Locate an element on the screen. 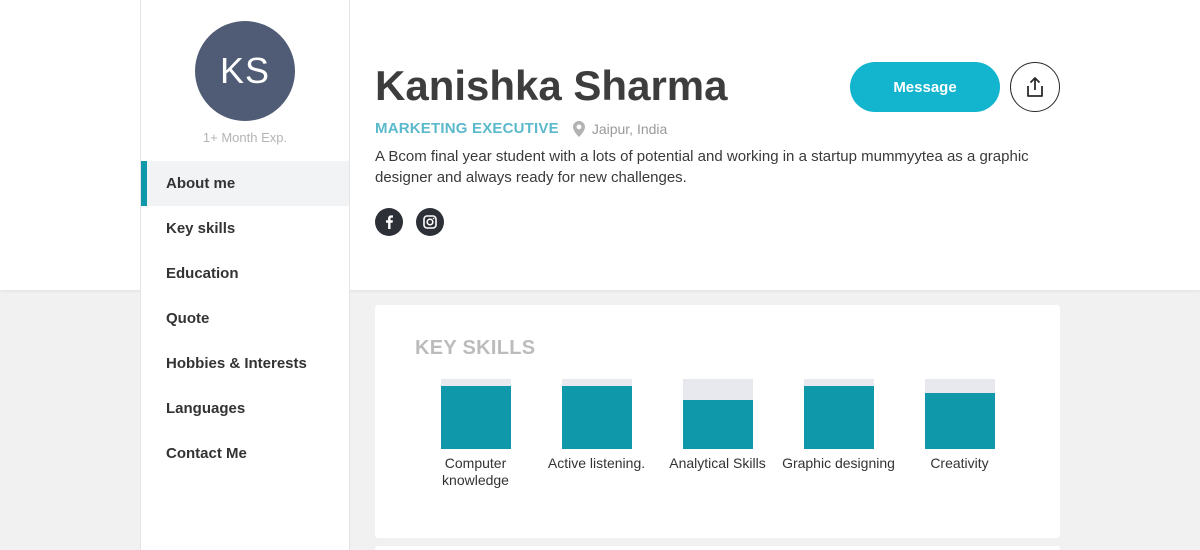 The height and width of the screenshot is (550, 1200). instagram-icon is located at coordinates (430, 222).